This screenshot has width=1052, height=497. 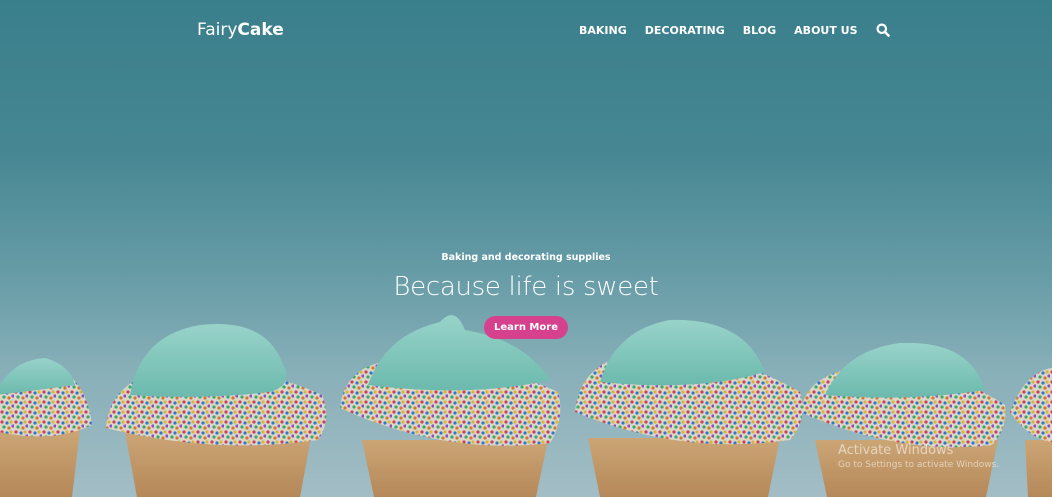 I want to click on nav-link-about-us: ABOUT US, so click(x=825, y=30).